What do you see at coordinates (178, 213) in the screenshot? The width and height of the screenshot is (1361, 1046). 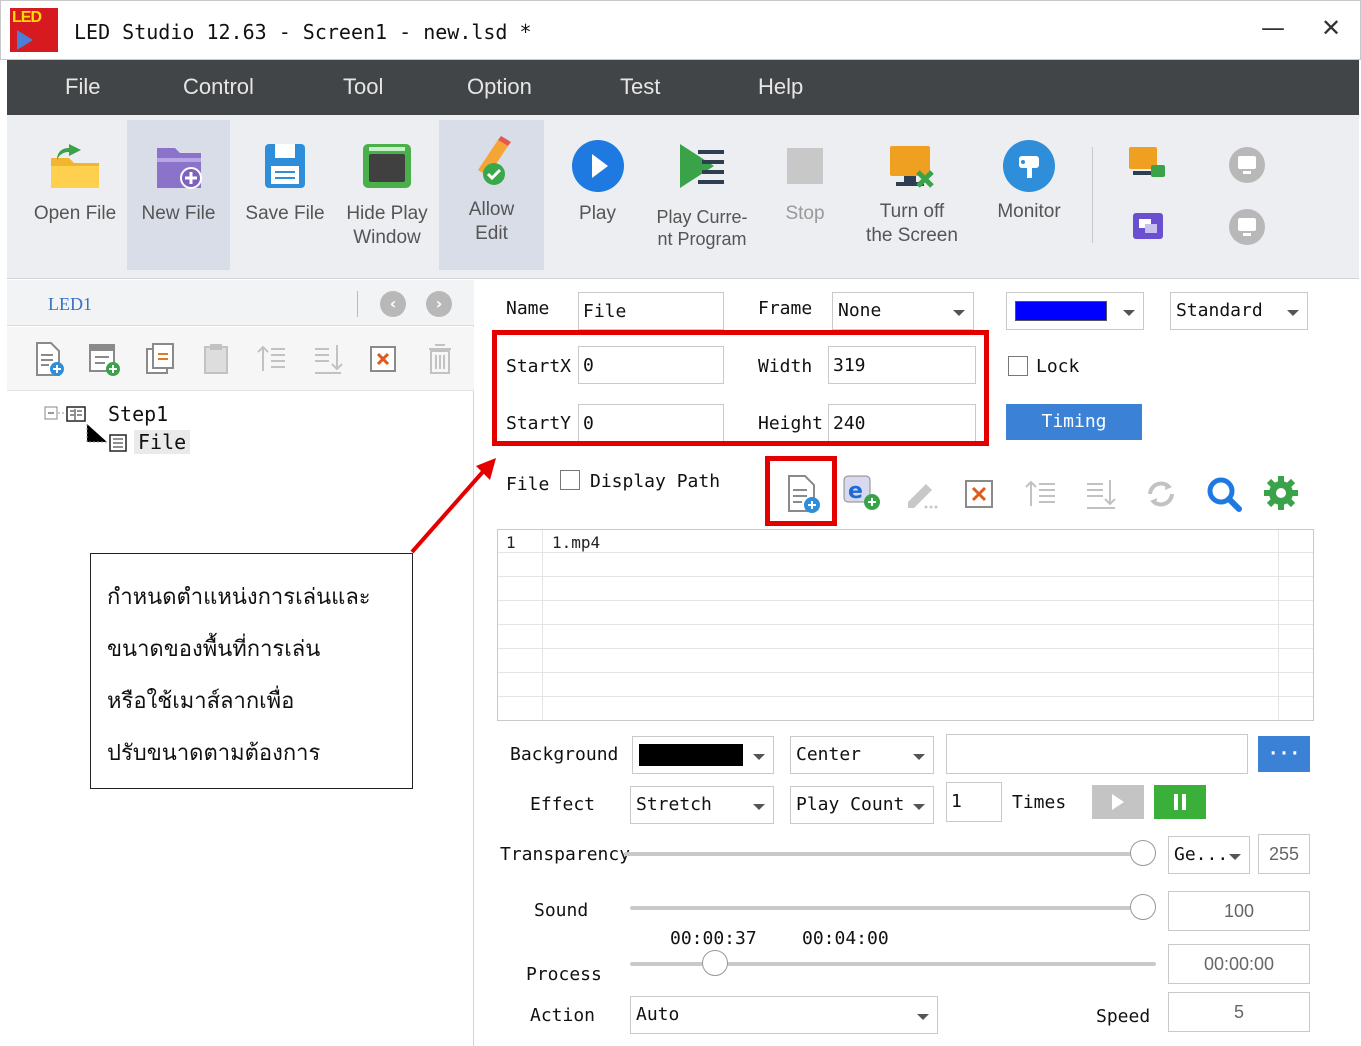 I see `new-file-label: New File` at bounding box center [178, 213].